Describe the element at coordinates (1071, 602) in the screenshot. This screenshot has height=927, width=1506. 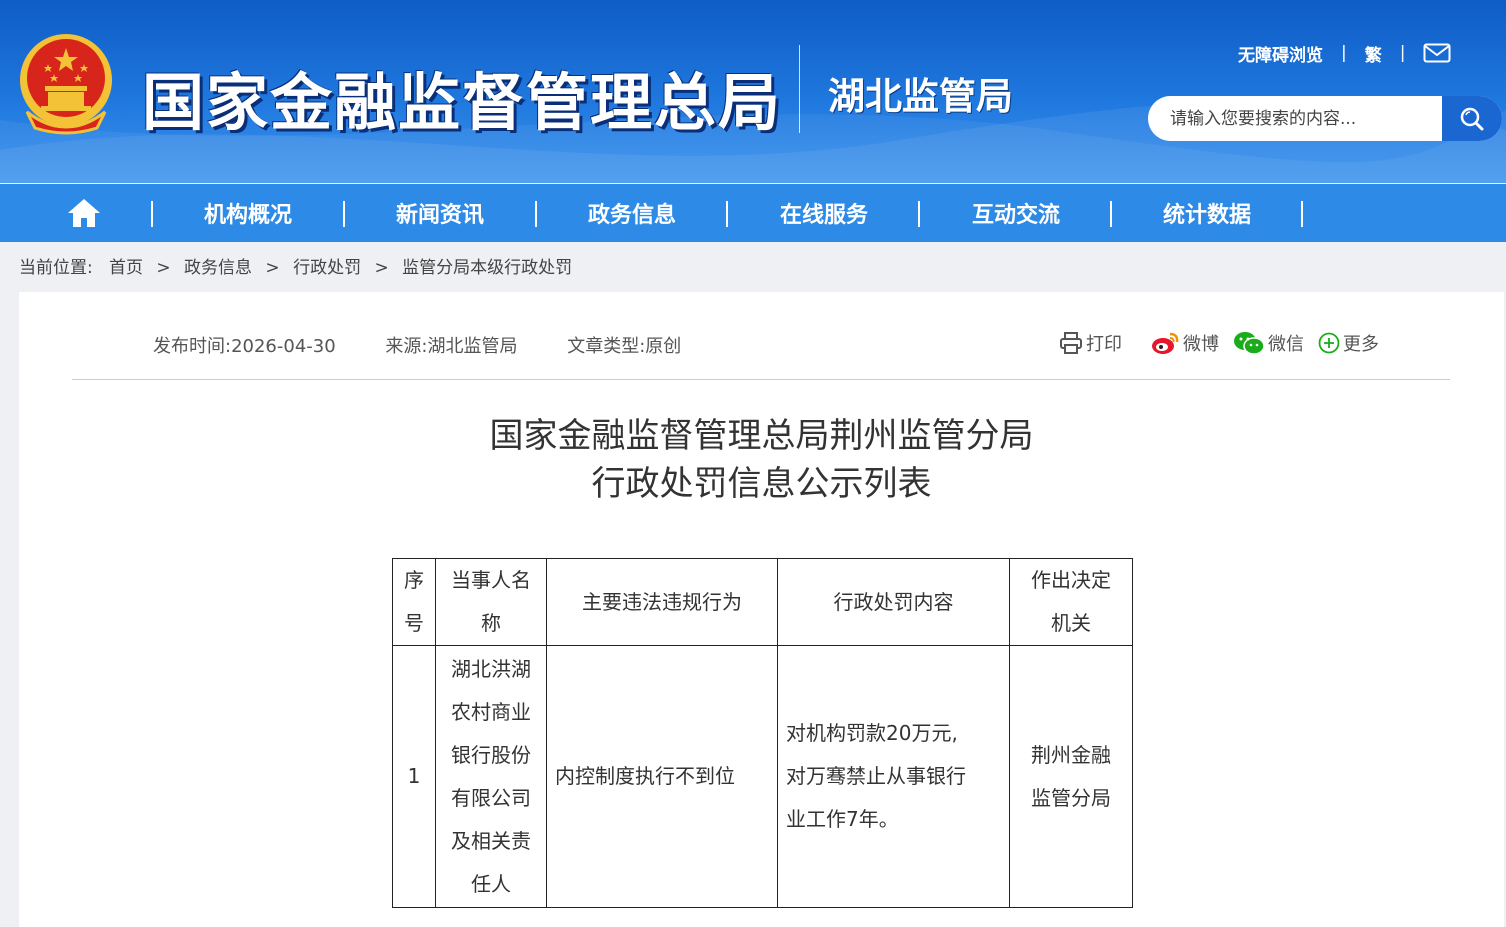
I see `header-authority: 作出决定 机关` at that location.